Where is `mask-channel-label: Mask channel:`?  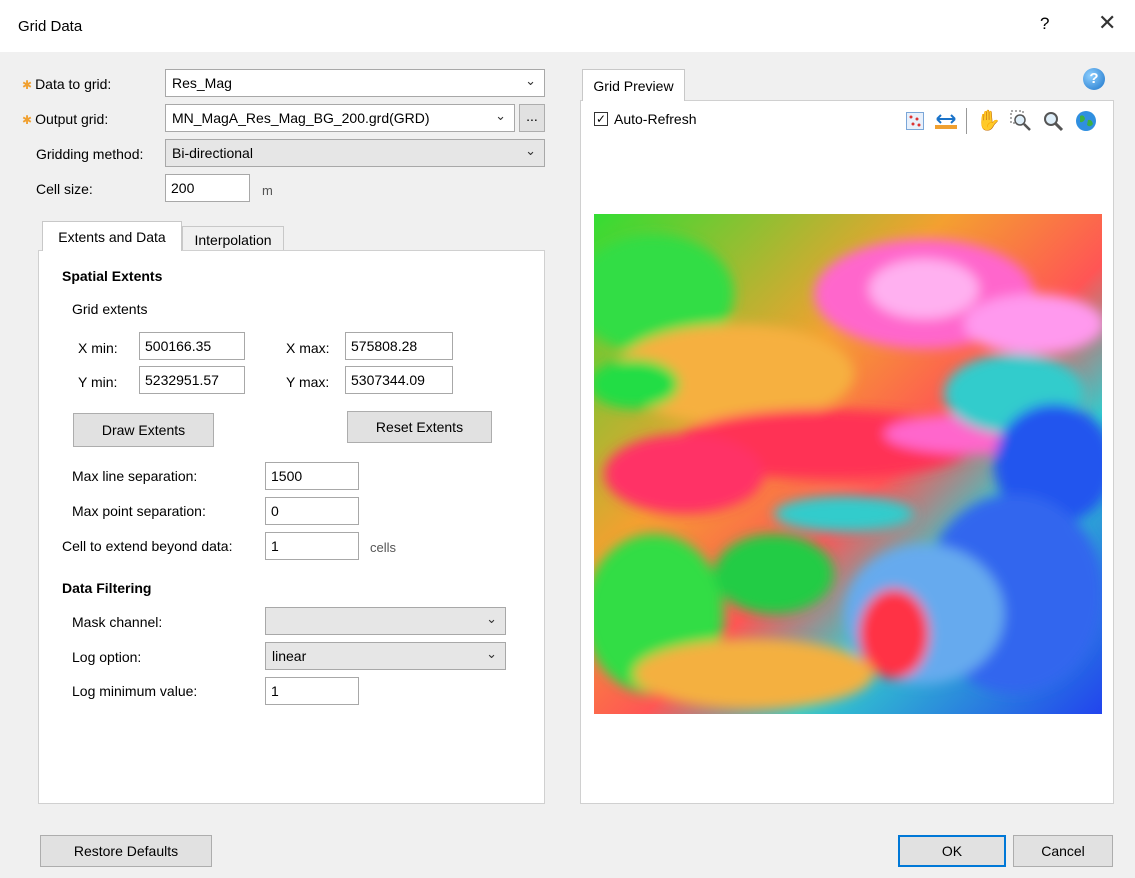 mask-channel-label: Mask channel: is located at coordinates (117, 622).